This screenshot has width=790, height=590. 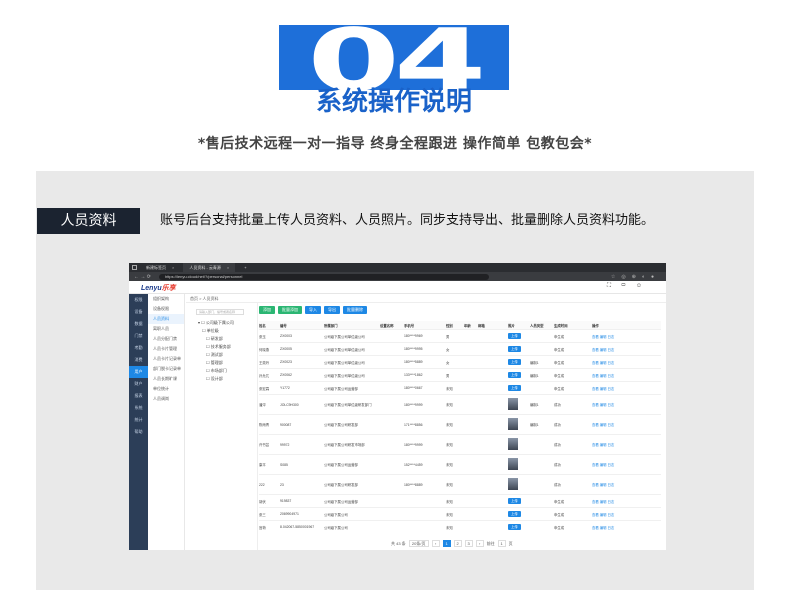 What do you see at coordinates (166, 399) in the screenshot?
I see `subnav-item: 人员调岗` at bounding box center [166, 399].